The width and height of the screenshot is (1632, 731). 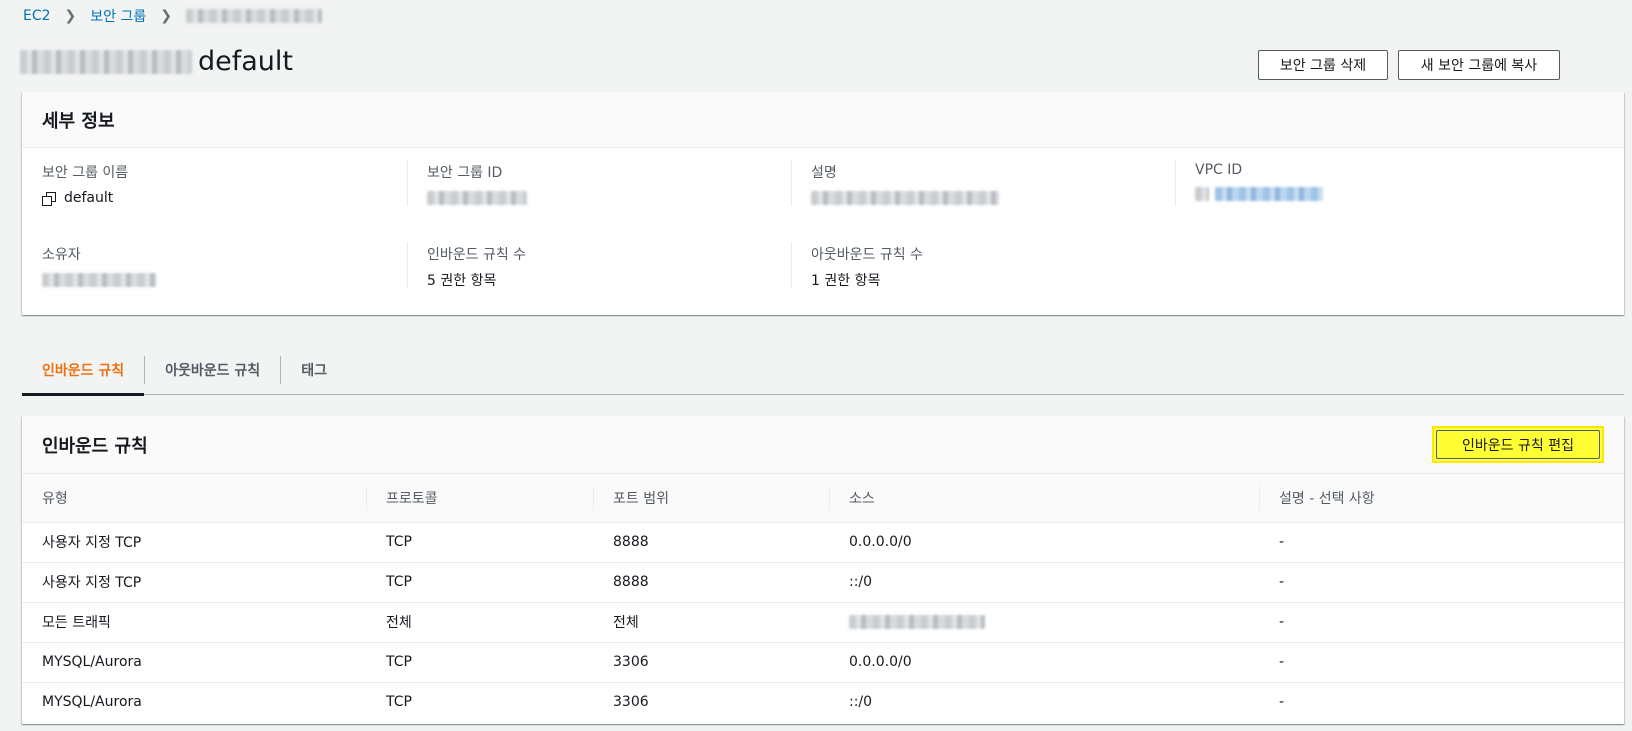 What do you see at coordinates (1479, 65) in the screenshot?
I see `copy-to-new-security-group-button: 새 보안 그룹에 복사` at bounding box center [1479, 65].